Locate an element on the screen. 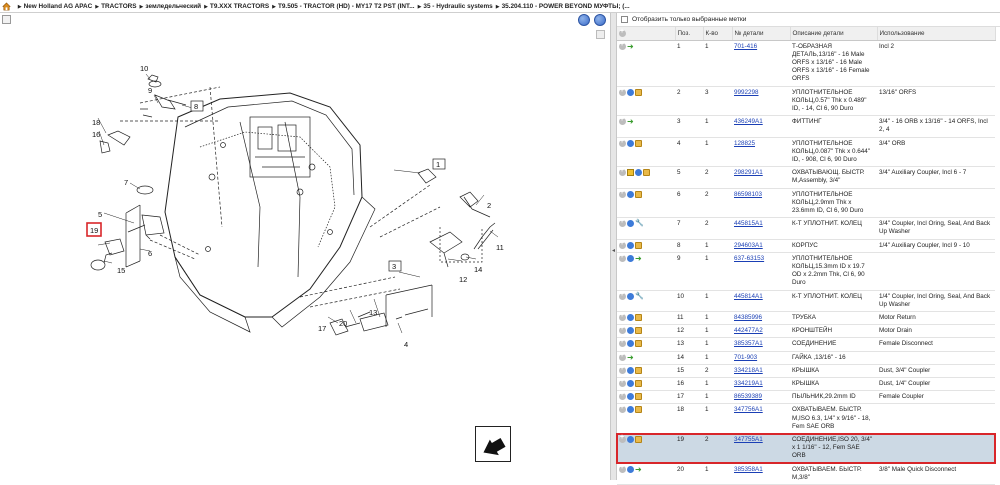 This screenshot has width=1000, height=485. part-number-link: 294603A1 is located at coordinates (748, 245).